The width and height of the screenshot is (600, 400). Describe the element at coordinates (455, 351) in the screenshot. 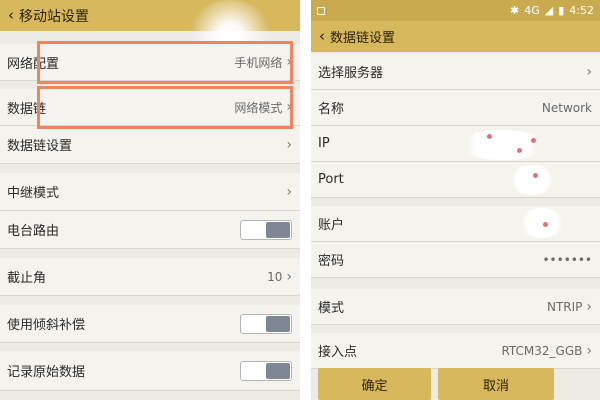

I see `mountpoint-row: 接入点 RTCM32_GGB ›` at that location.